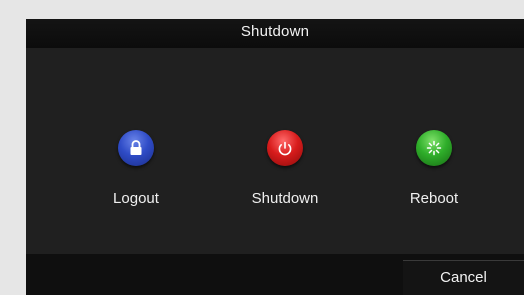 The height and width of the screenshot is (295, 524). I want to click on reboot-button: Reboot, so click(434, 180).